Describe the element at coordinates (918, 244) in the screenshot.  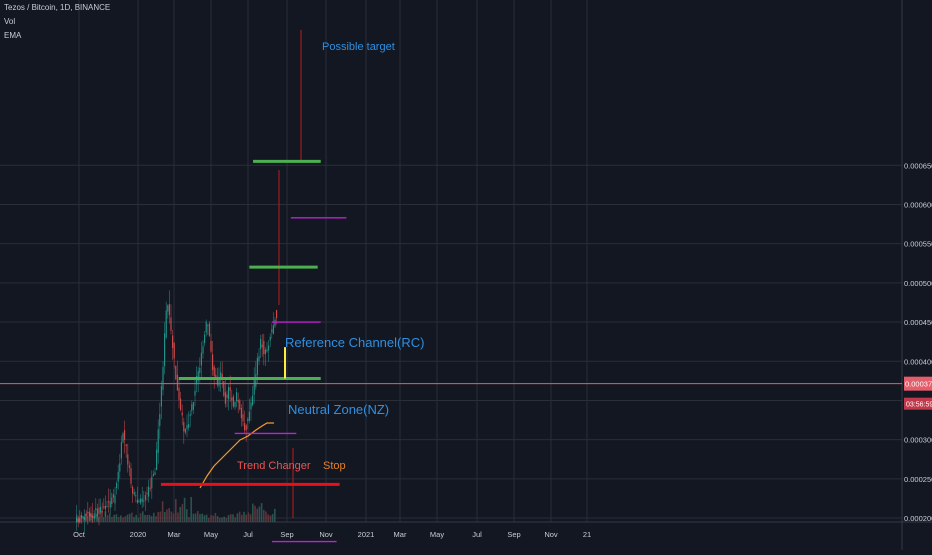
I see `price-tick-label: 0.0005500` at that location.